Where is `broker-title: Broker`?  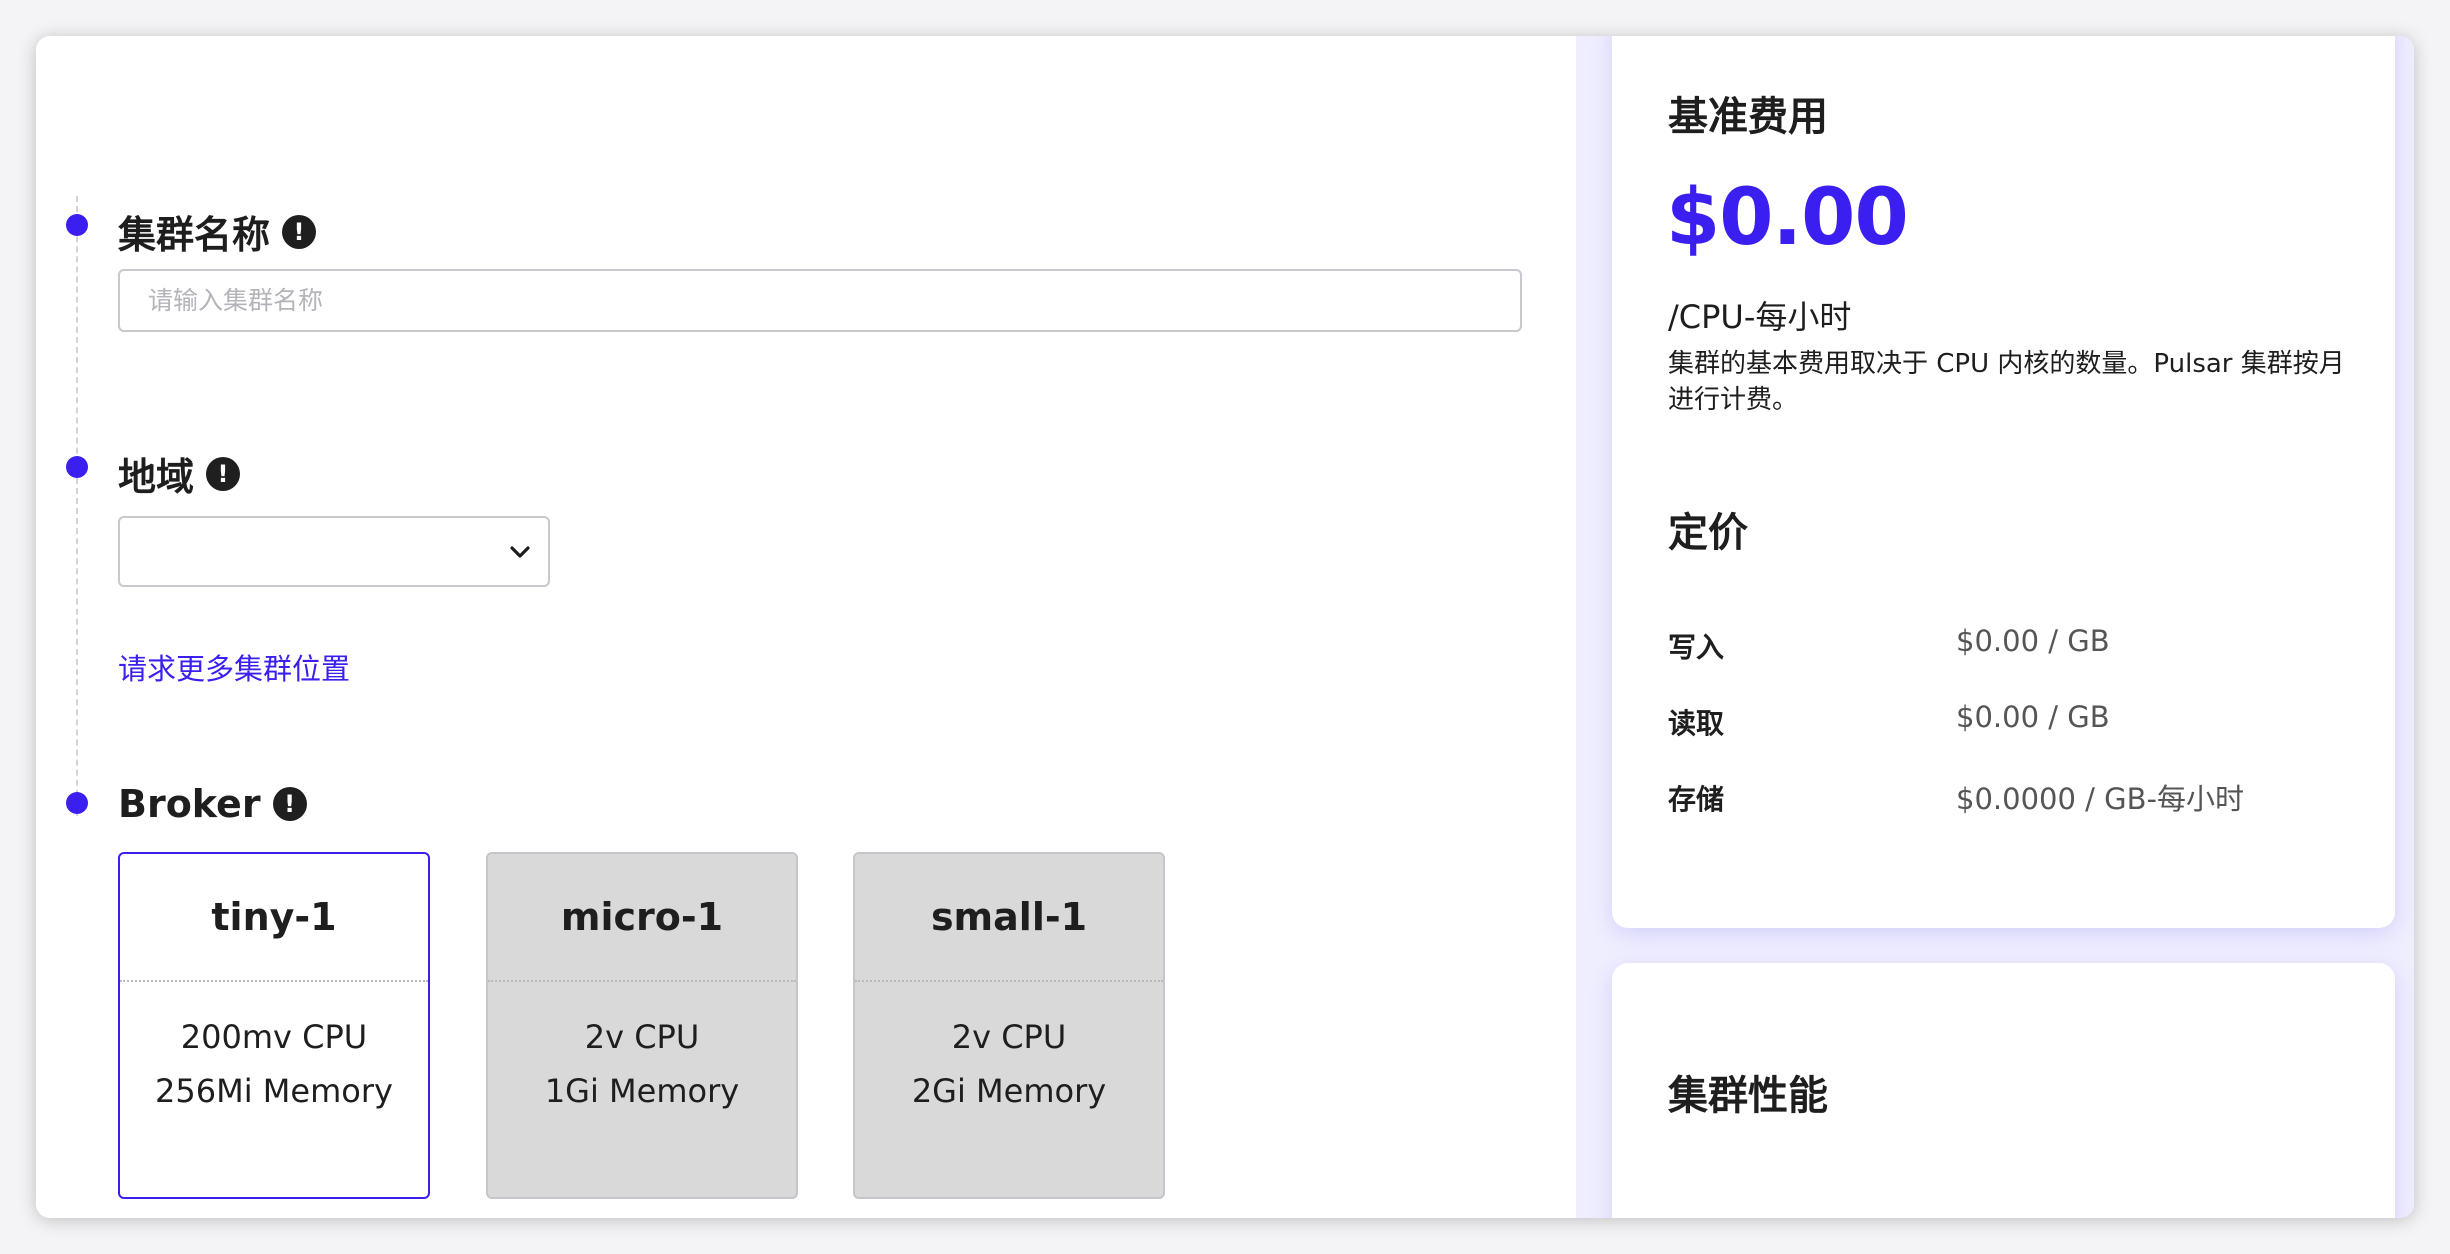
broker-title: Broker is located at coordinates (189, 804).